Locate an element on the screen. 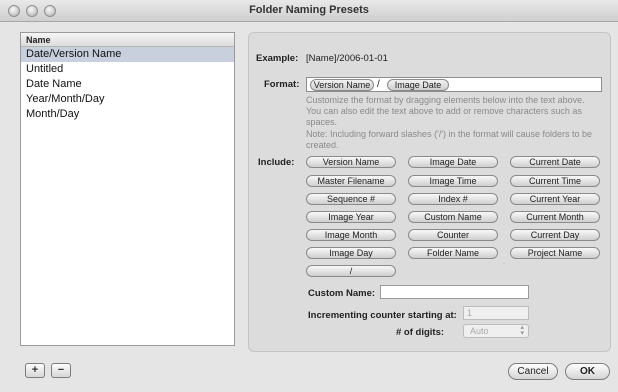 The height and width of the screenshot is (392, 618). digits-value: Auto is located at coordinates (479, 331).